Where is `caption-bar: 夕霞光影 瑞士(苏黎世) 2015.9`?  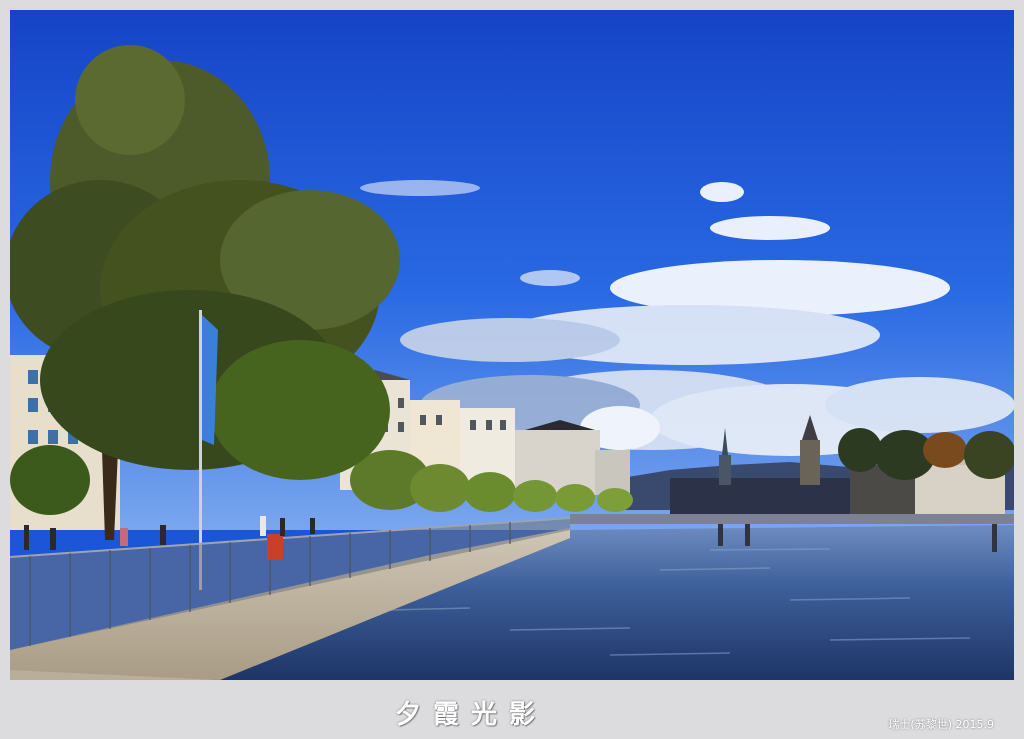
caption-bar: 夕霞光影 瑞士(苏黎世) 2015.9 is located at coordinates (512, 712).